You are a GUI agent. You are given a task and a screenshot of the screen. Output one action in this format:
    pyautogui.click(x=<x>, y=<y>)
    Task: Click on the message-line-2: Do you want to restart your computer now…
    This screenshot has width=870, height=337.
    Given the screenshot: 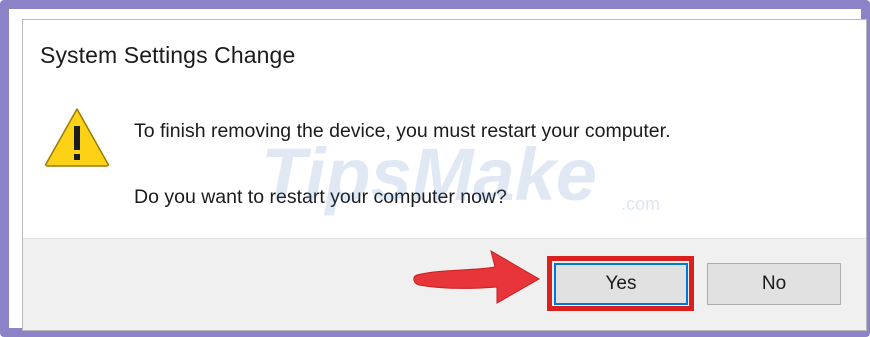 What is the action you would take?
    pyautogui.click(x=320, y=197)
    